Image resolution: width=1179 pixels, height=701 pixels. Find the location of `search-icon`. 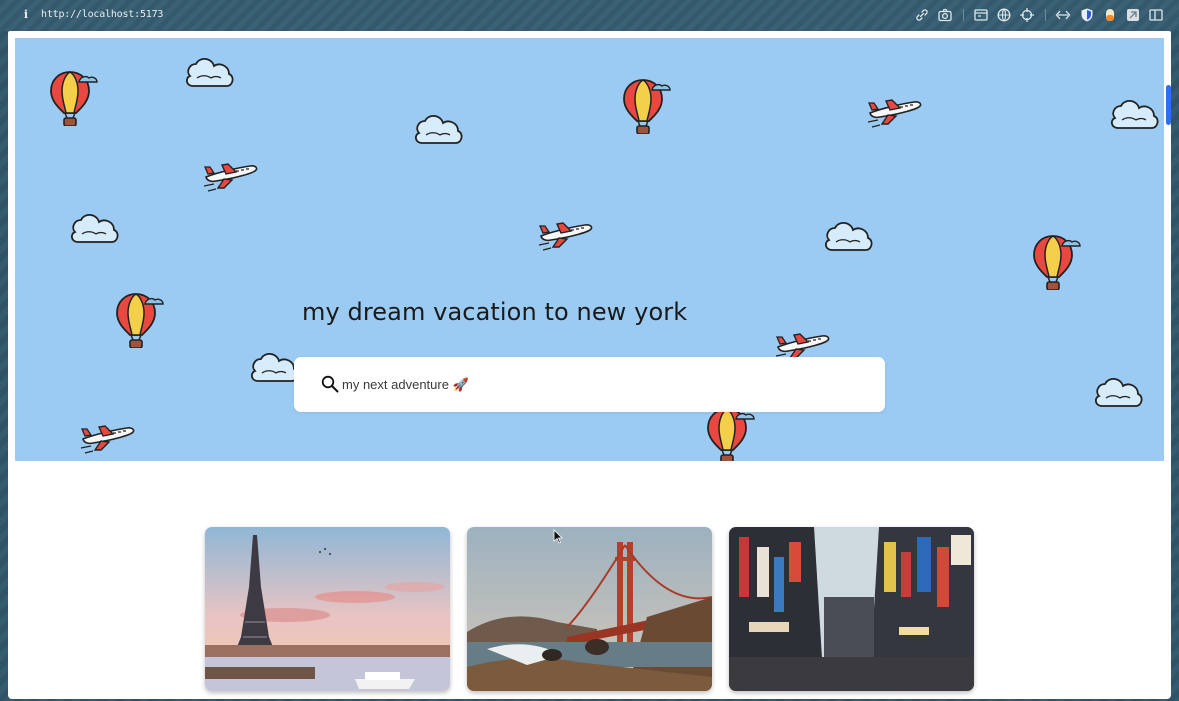

search-icon is located at coordinates (330, 384).